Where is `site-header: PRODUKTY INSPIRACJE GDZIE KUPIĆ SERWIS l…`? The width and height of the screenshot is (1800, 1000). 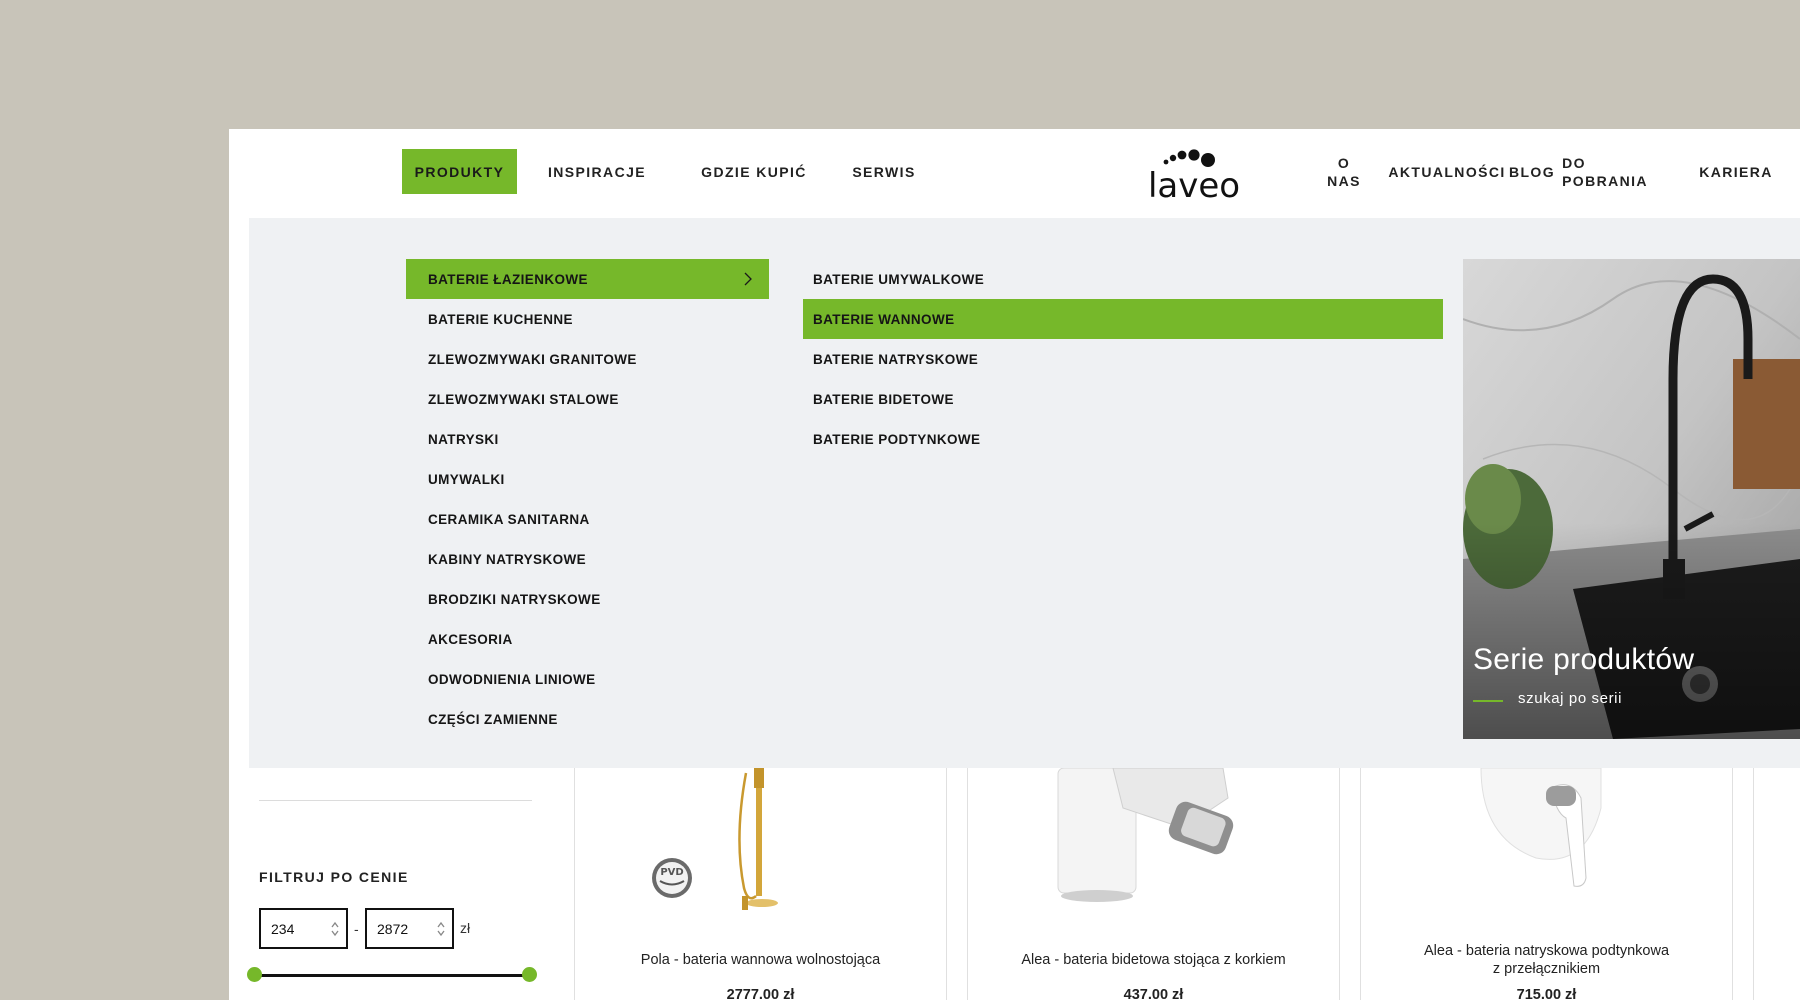
site-header: PRODUKTY INSPIRACJE GDZIE KUPIĆ SERWIS l… is located at coordinates (1014, 173).